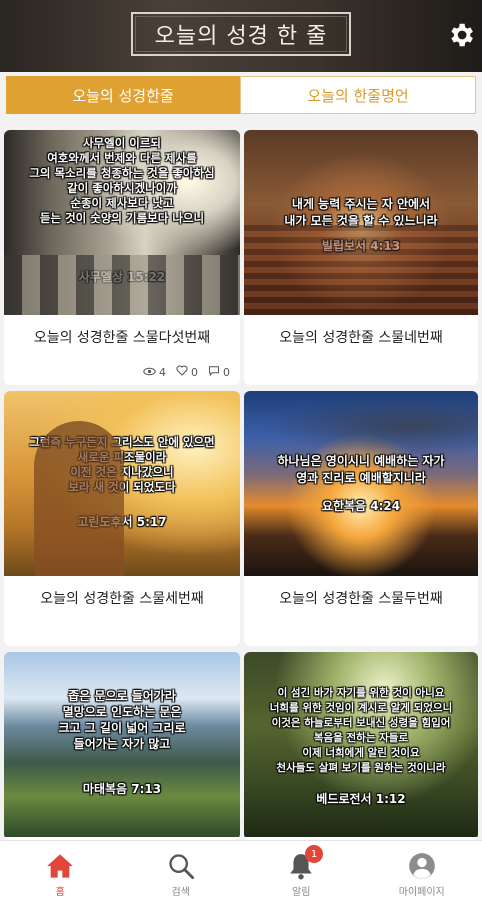 Image resolution: width=482 pixels, height=900 pixels. I want to click on card-title: 오늘의 성경한줄 스물다섯번째, so click(122, 338).